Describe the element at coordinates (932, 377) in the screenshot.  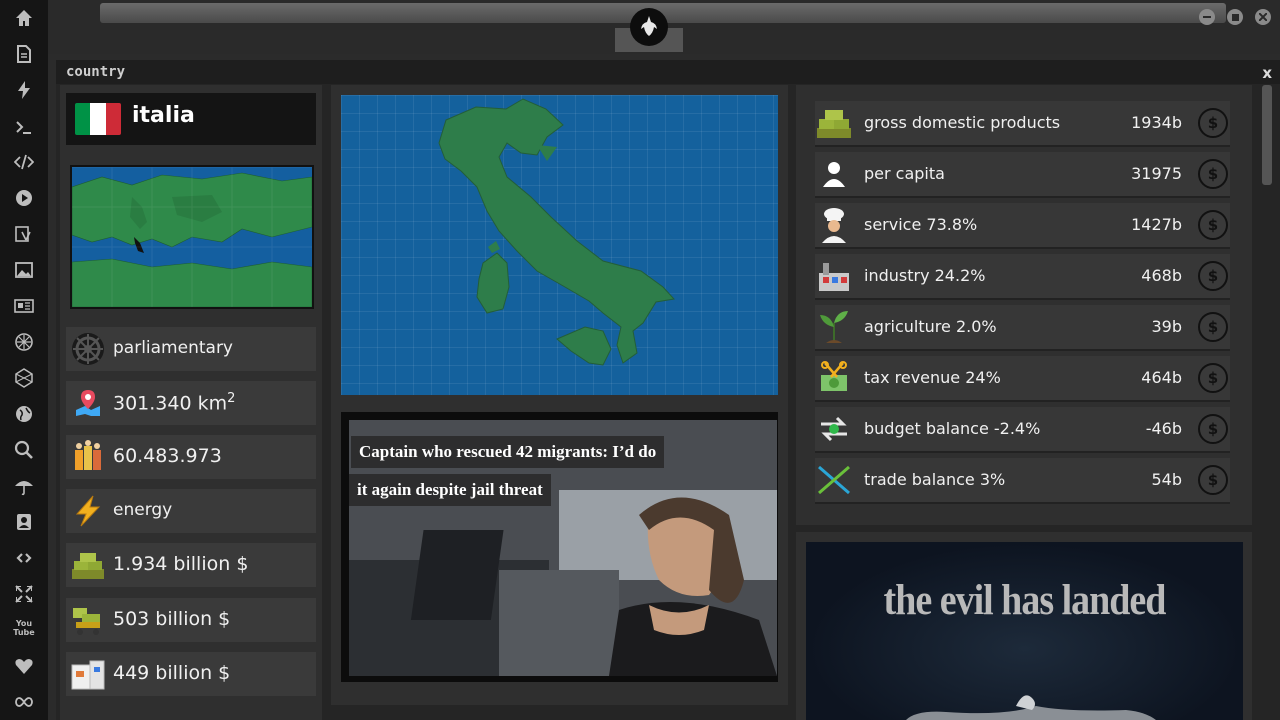
I see `economy-label: tax revenue 24%` at that location.